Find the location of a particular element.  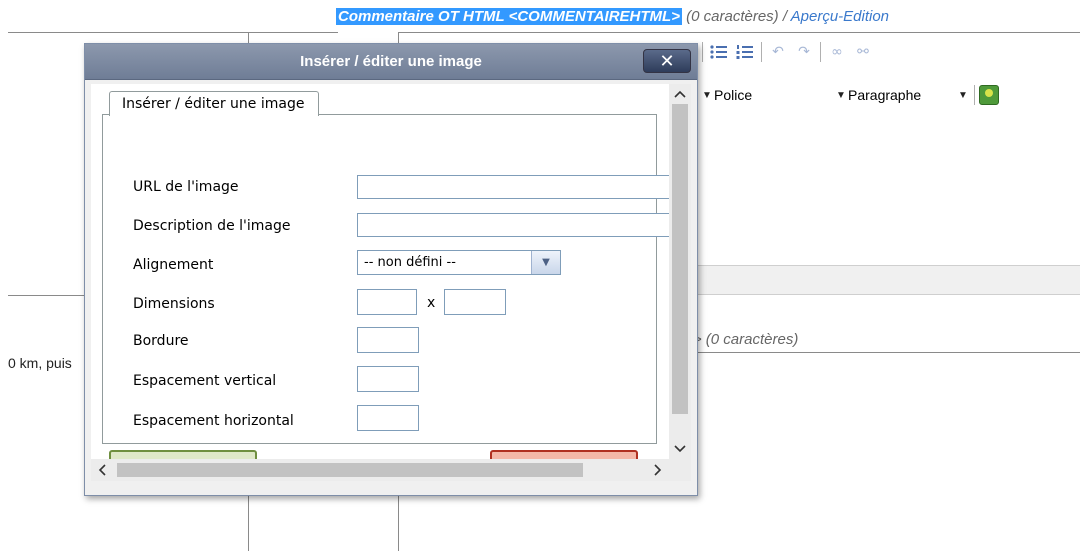

editor-status-bar is located at coordinates (887, 280).